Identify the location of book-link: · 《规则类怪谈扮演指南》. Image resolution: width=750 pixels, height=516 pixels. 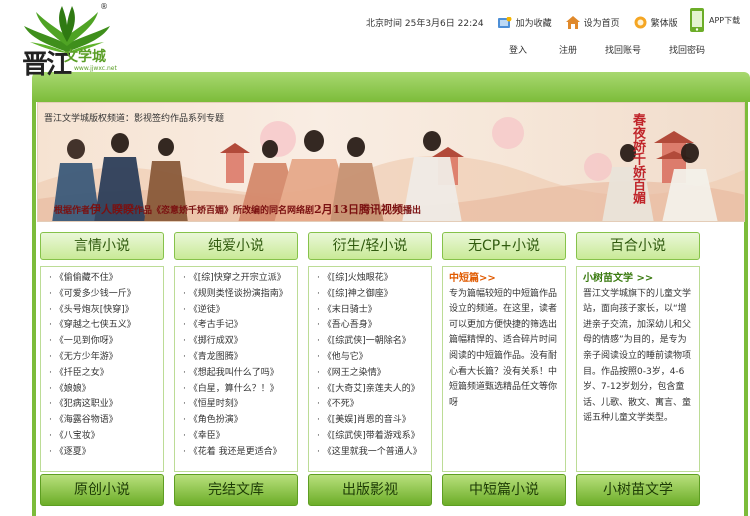
(240, 295).